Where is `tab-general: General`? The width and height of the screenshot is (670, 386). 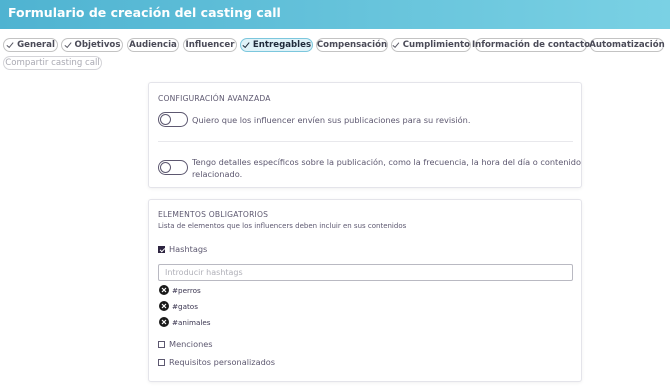
tab-general: General is located at coordinates (30, 45).